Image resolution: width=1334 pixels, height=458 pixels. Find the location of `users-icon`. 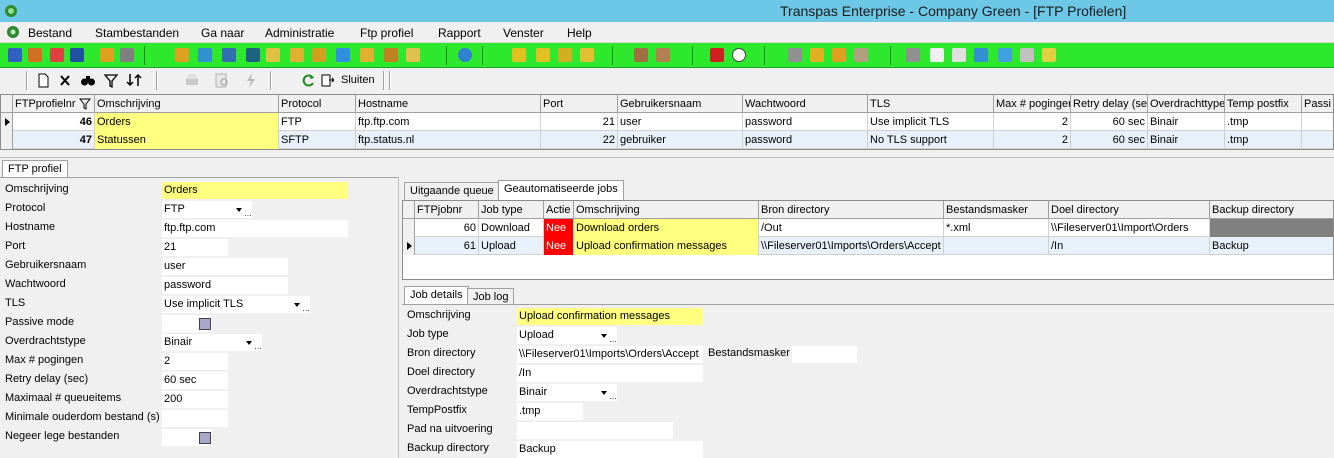

users-icon is located at coordinates (57, 55).